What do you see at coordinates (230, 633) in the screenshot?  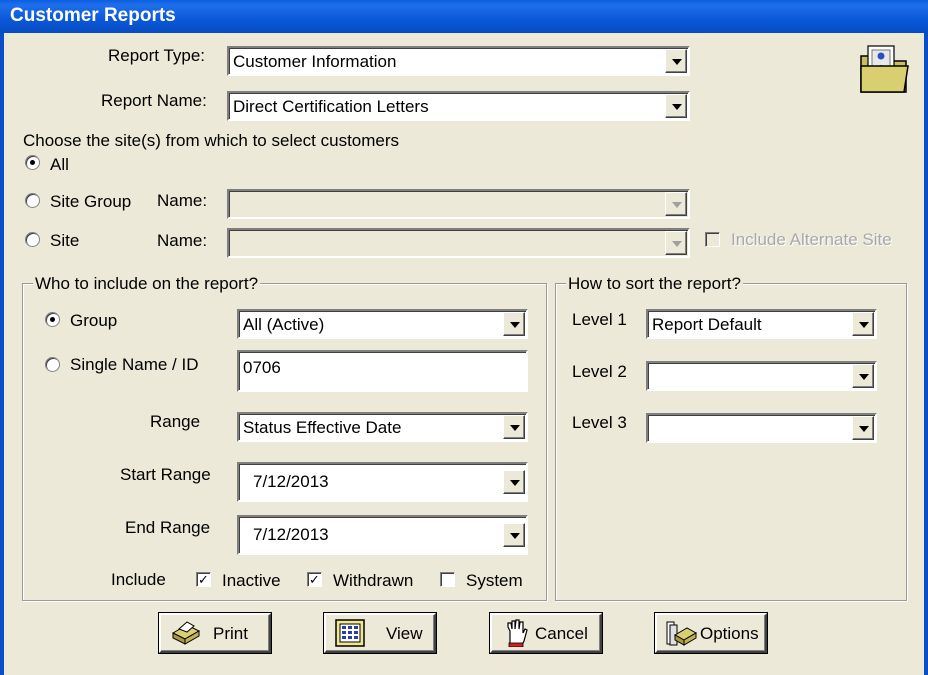 I see `print-label: Print` at bounding box center [230, 633].